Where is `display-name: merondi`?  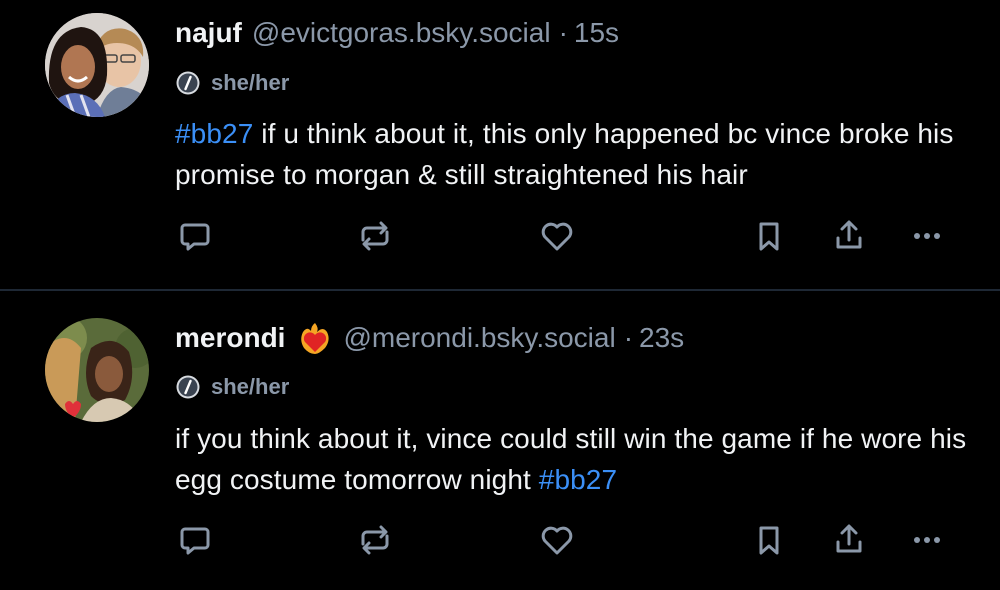
display-name: merondi is located at coordinates (230, 338).